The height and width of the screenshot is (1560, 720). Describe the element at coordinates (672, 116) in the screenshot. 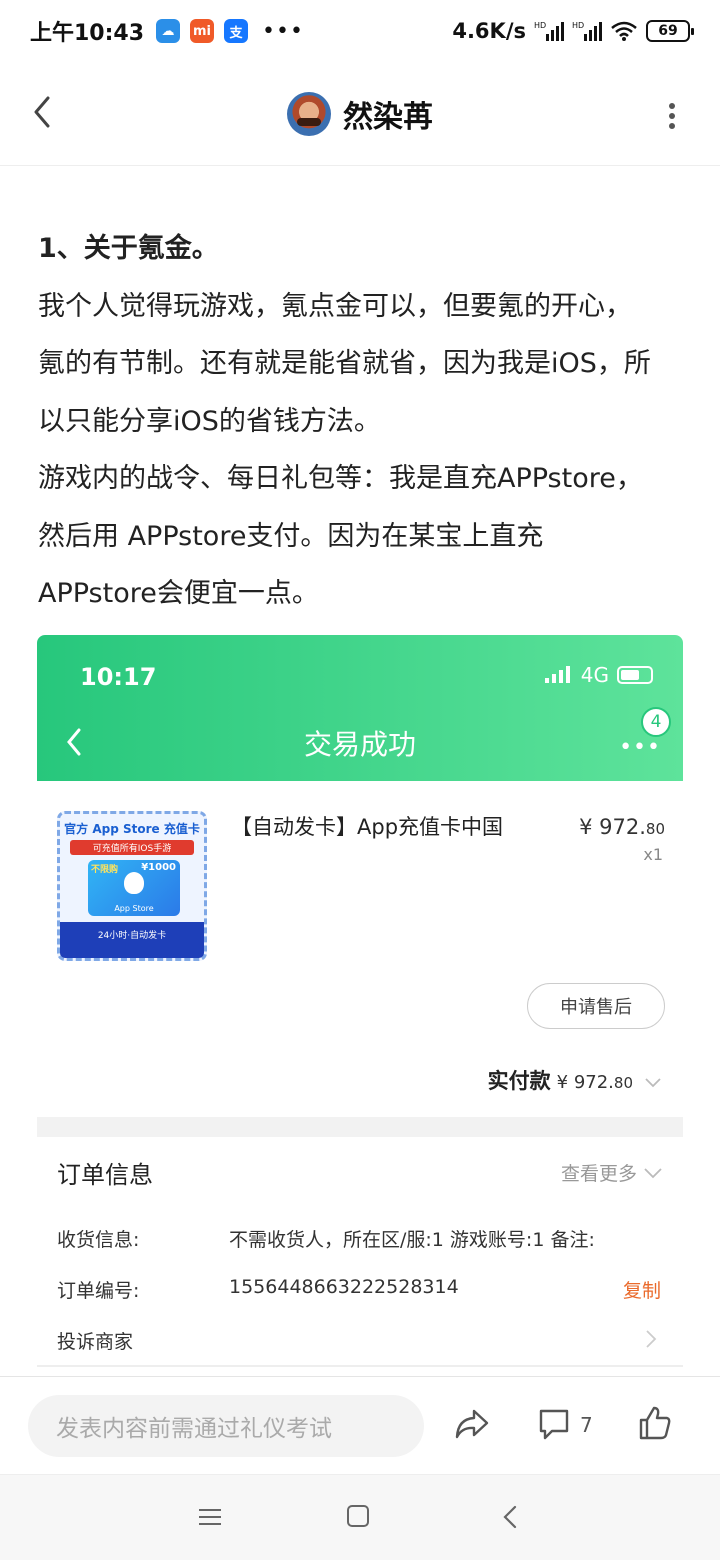

I see `more-options-icon` at that location.